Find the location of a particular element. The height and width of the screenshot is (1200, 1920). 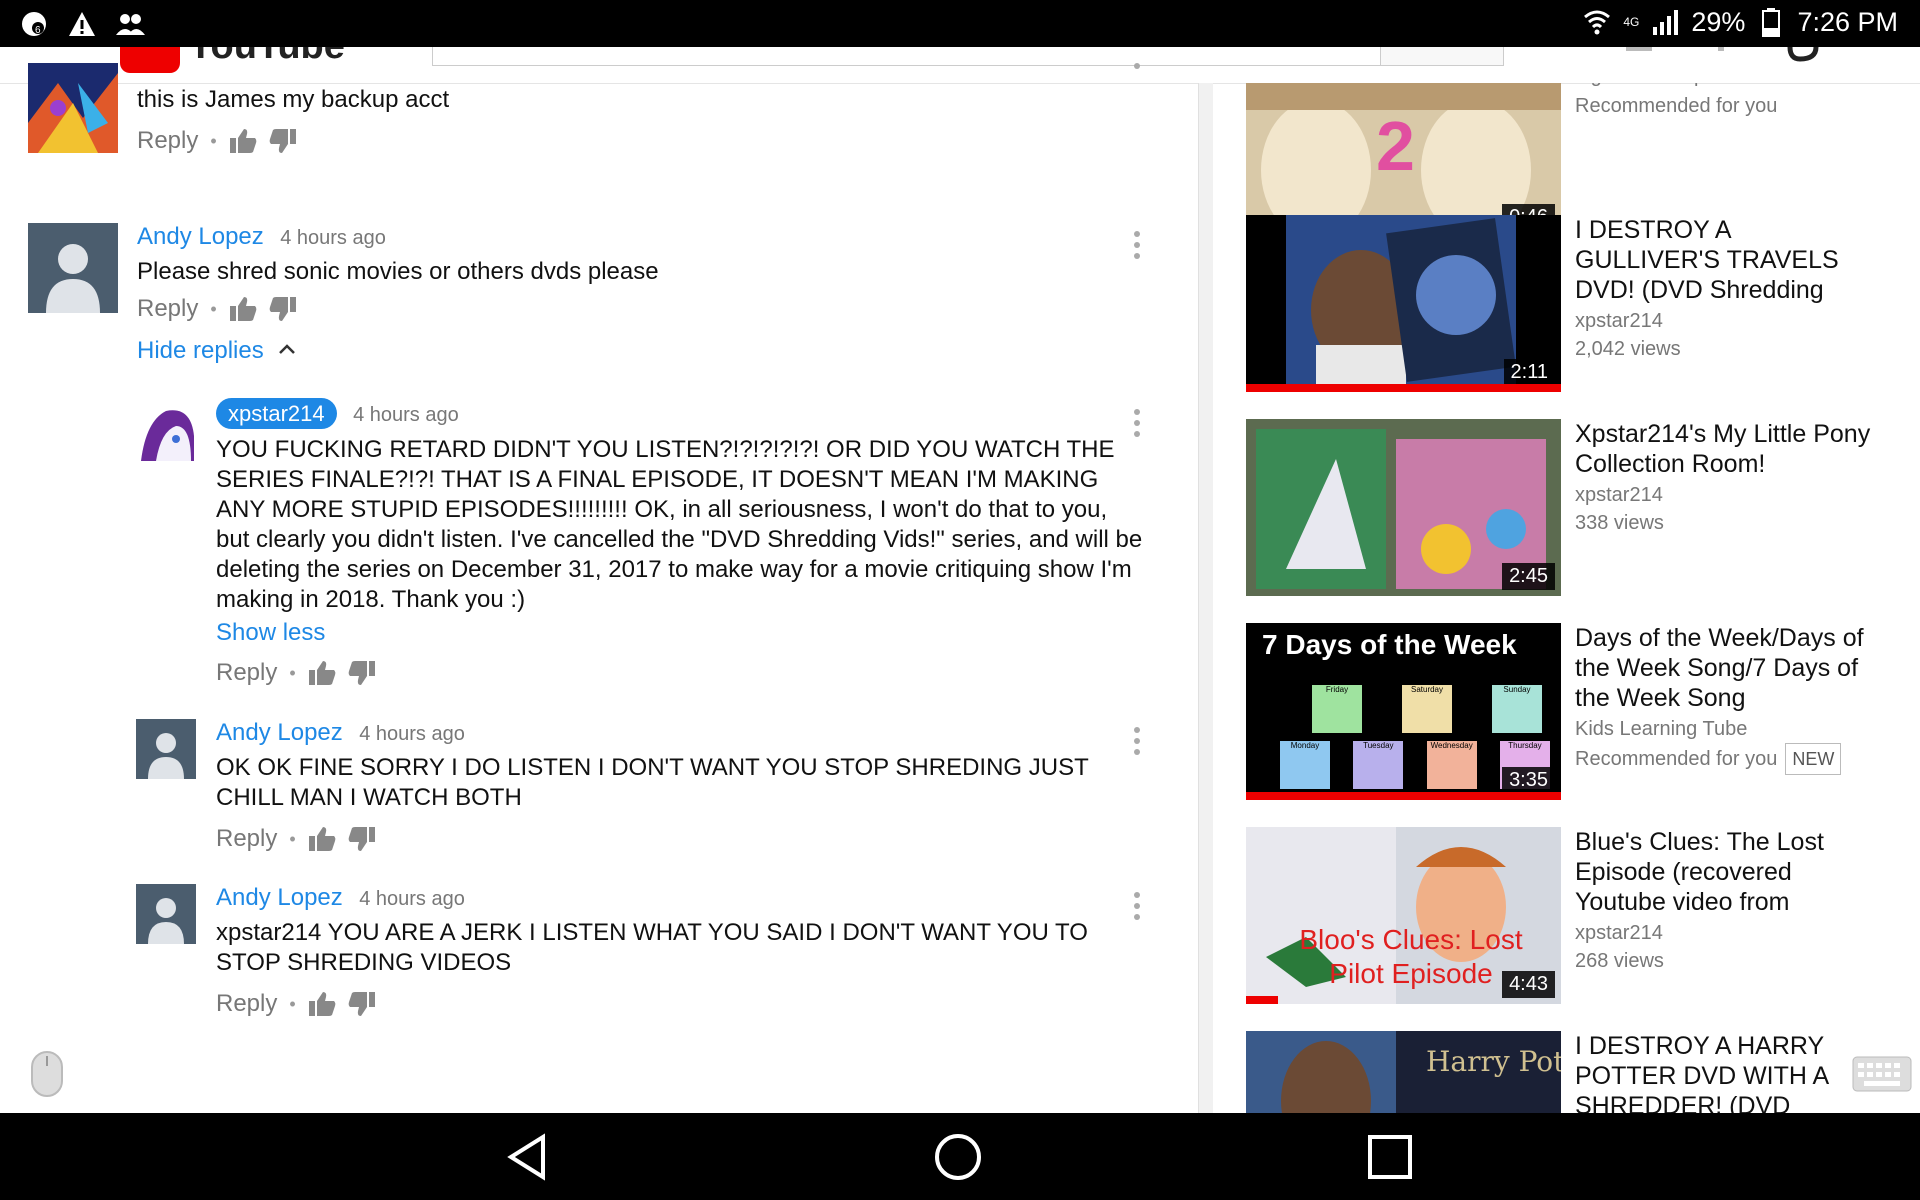

thumbnail-caption: 7 Days of the Week is located at coordinates (1389, 644).